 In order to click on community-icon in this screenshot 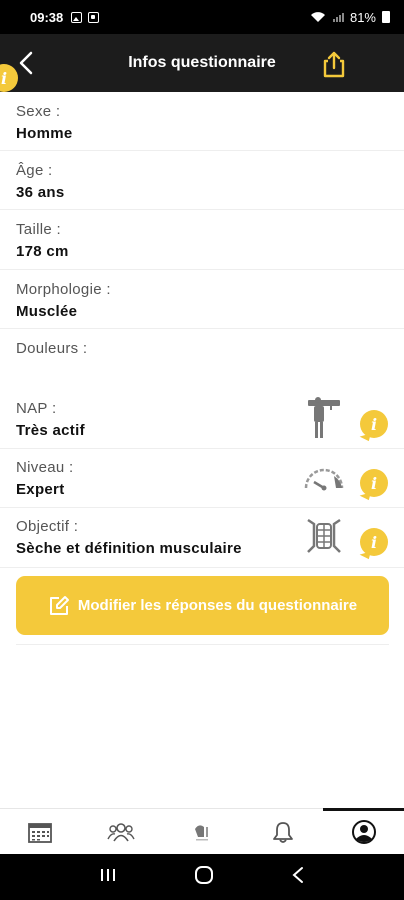, I will do `click(121, 831)`.